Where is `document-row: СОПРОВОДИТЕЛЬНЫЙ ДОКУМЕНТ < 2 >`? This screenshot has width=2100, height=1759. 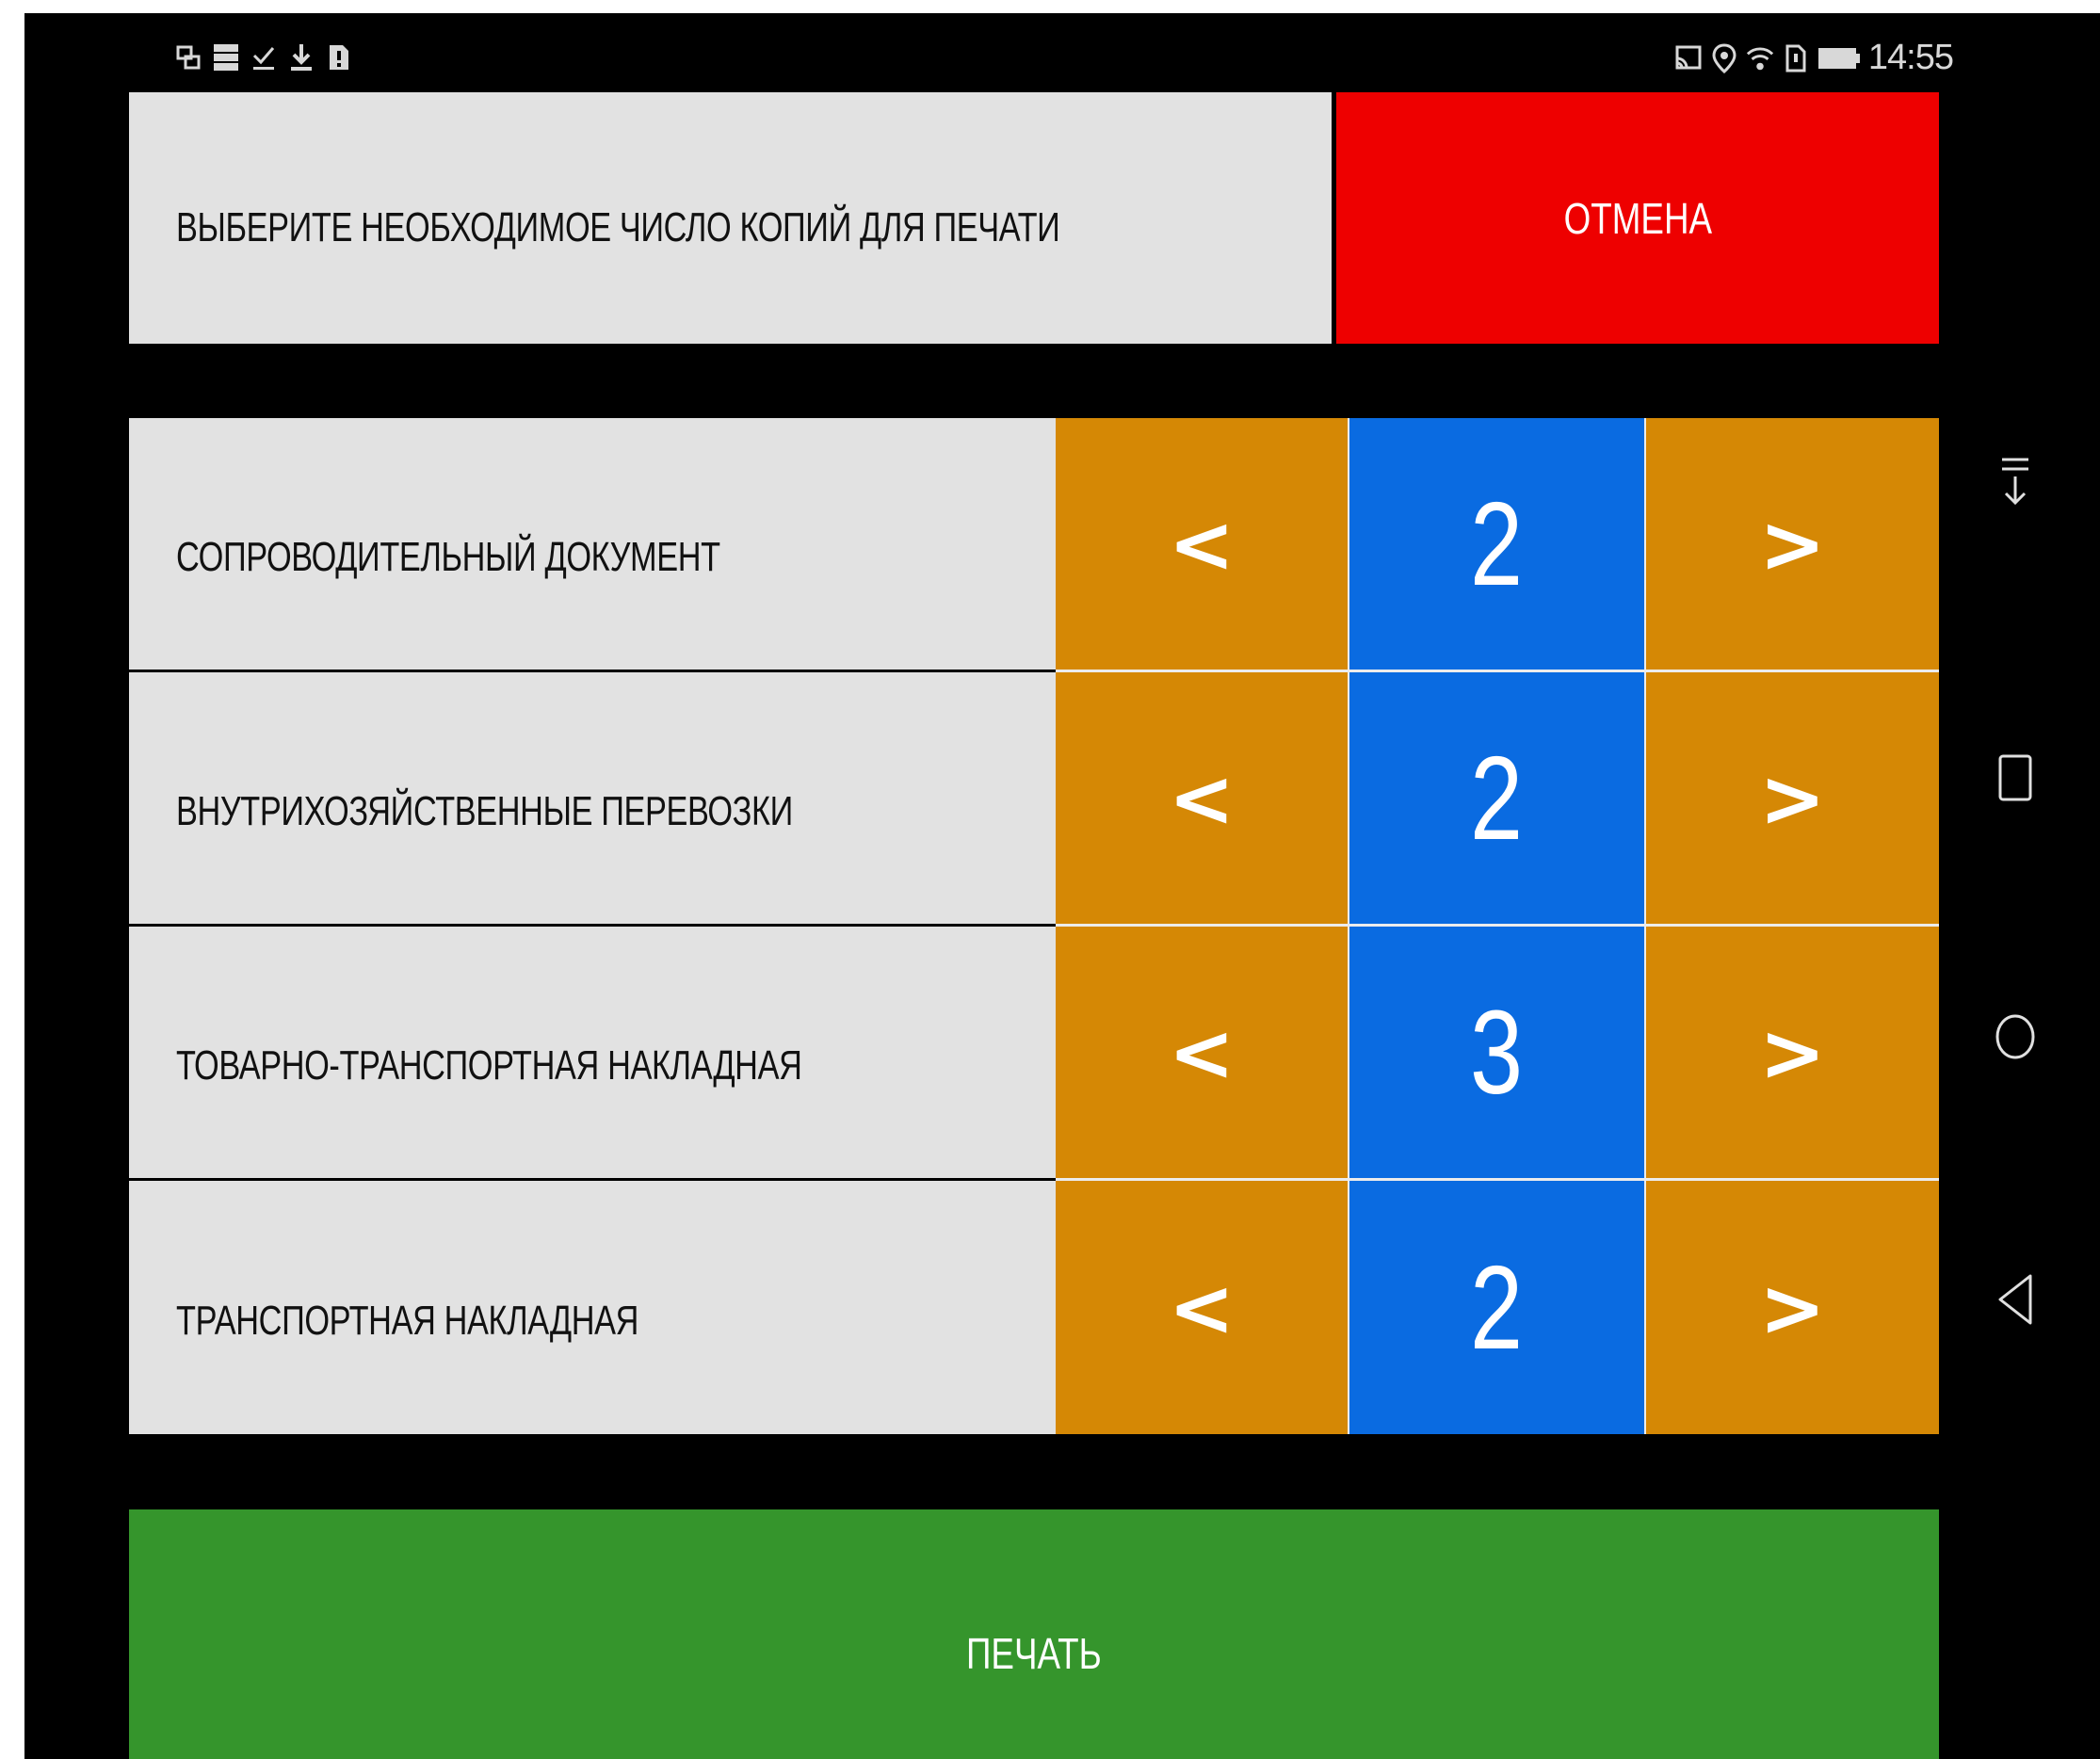
document-row: СОПРОВОДИТЕЛЬНЫЙ ДОКУМЕНТ < 2 > is located at coordinates (1034, 544).